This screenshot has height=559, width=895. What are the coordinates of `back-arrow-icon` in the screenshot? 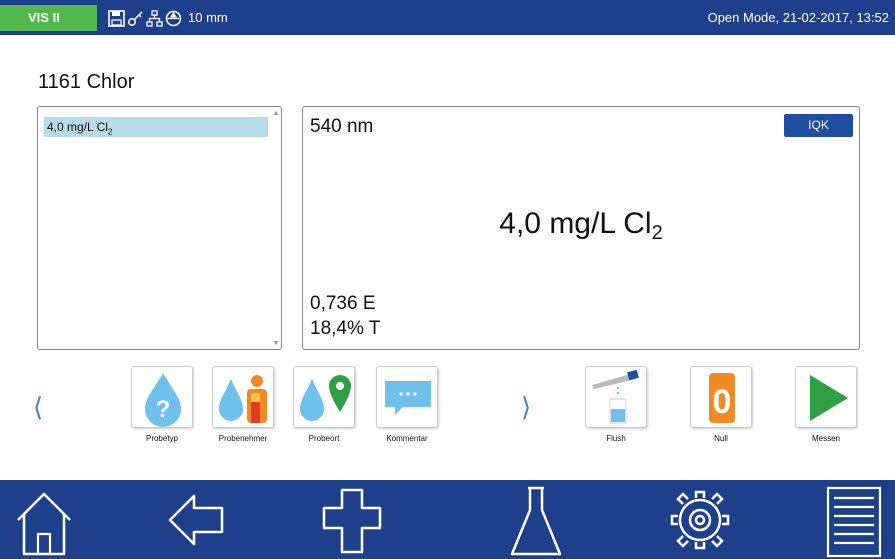 It's located at (196, 520).